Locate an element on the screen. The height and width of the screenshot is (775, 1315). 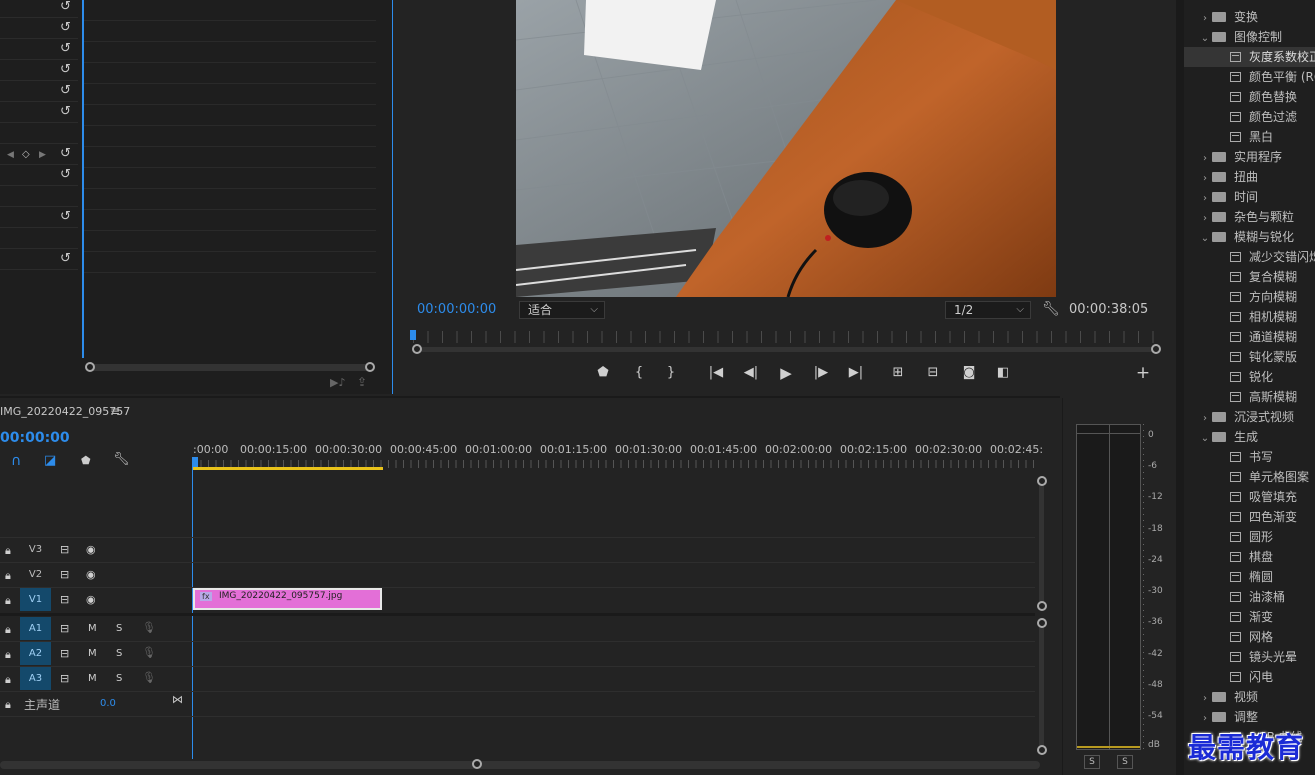
timeline-timecode: 00:00:00 is located at coordinates (35, 438).